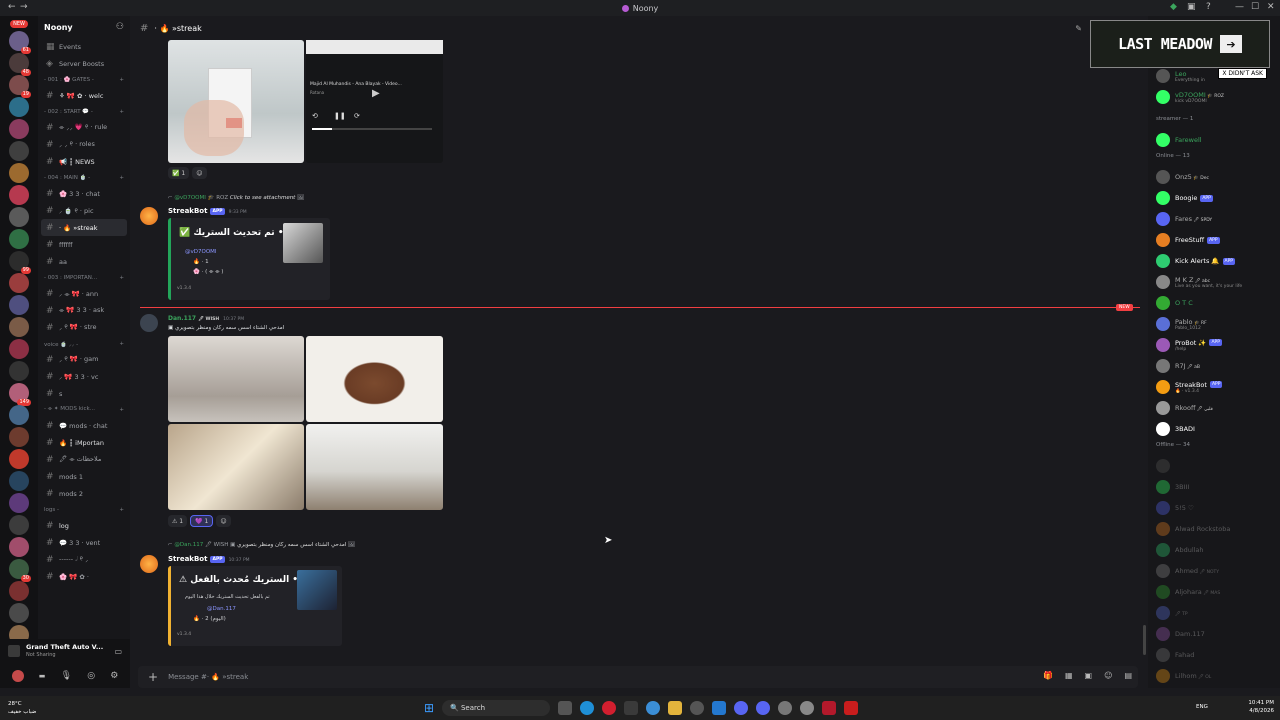 The image size is (1280, 720). Describe the element at coordinates (1191, 7) in the screenshot. I see `inbox-icon: ▣` at that location.